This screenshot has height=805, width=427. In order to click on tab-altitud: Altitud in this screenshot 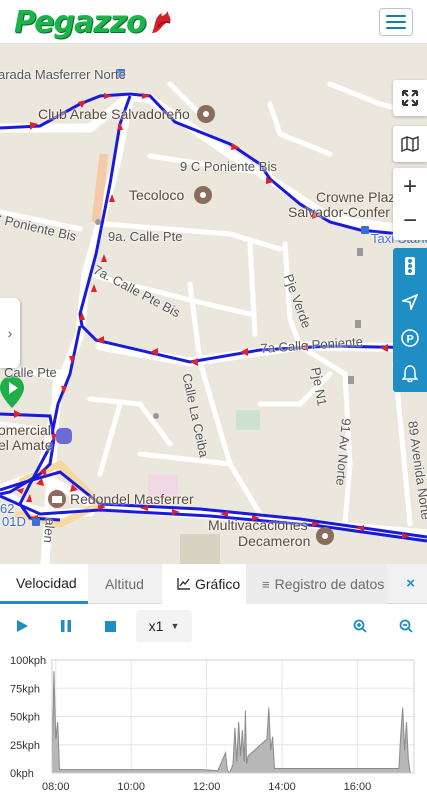, I will do `click(125, 584)`.